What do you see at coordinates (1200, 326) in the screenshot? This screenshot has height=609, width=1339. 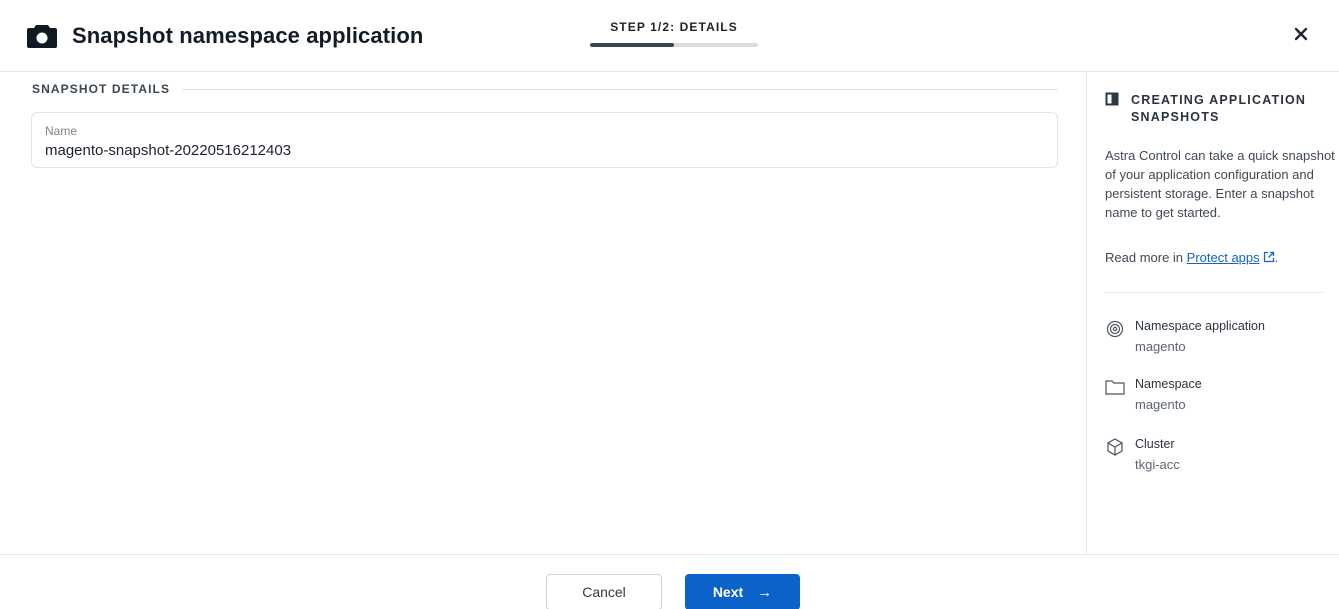 I see `info-label: Namespace application` at bounding box center [1200, 326].